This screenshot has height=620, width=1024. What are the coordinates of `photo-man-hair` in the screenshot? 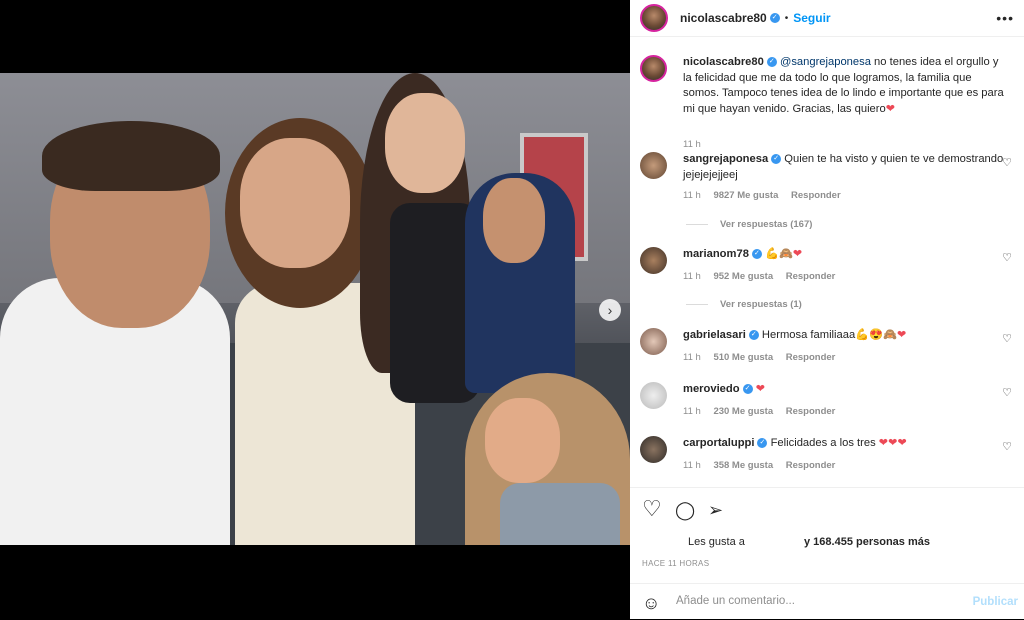 It's located at (131, 156).